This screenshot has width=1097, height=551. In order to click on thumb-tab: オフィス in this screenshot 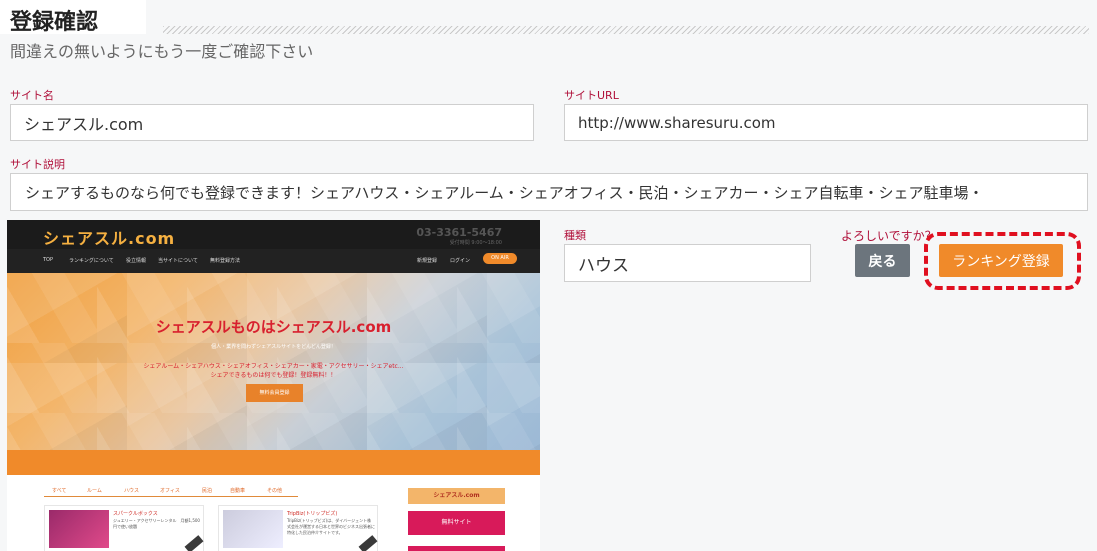, I will do `click(170, 491)`.